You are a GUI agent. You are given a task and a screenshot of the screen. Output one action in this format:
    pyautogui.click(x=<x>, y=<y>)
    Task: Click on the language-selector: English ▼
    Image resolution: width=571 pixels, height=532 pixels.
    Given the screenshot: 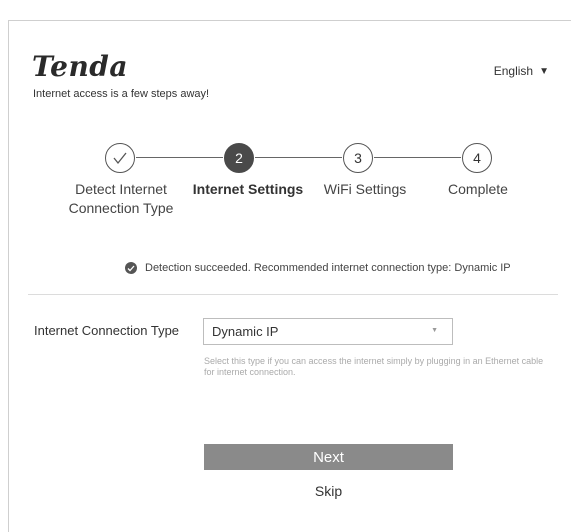 What is the action you would take?
    pyautogui.click(x=521, y=71)
    